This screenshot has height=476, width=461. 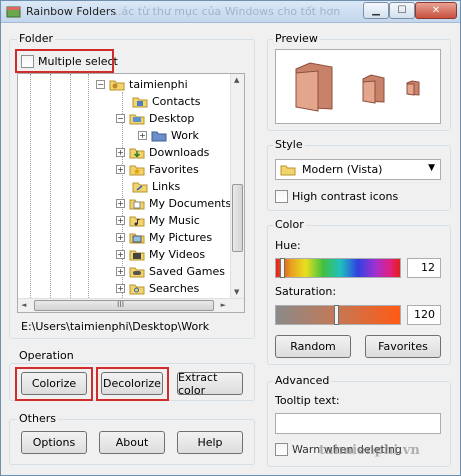 What do you see at coordinates (174, 288) in the screenshot?
I see `tree-item-label: Searches` at bounding box center [174, 288].